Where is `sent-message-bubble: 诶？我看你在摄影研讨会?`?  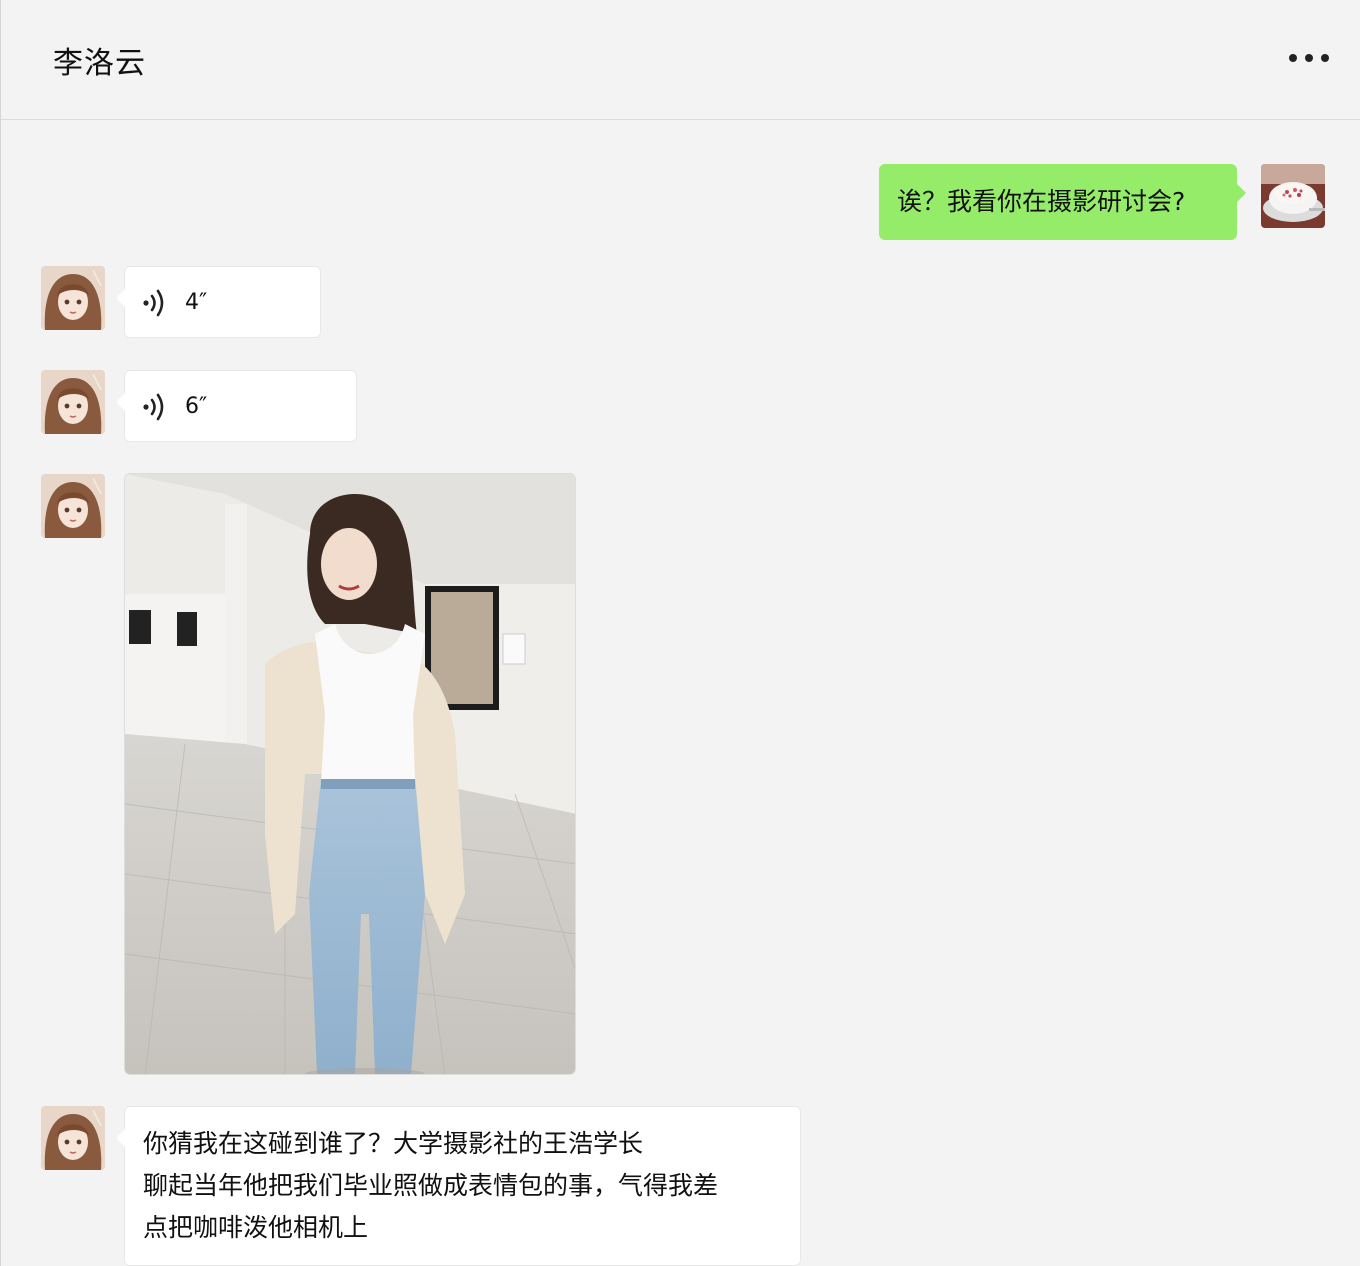 sent-message-bubble: 诶？我看你在摄影研讨会? is located at coordinates (1062, 202).